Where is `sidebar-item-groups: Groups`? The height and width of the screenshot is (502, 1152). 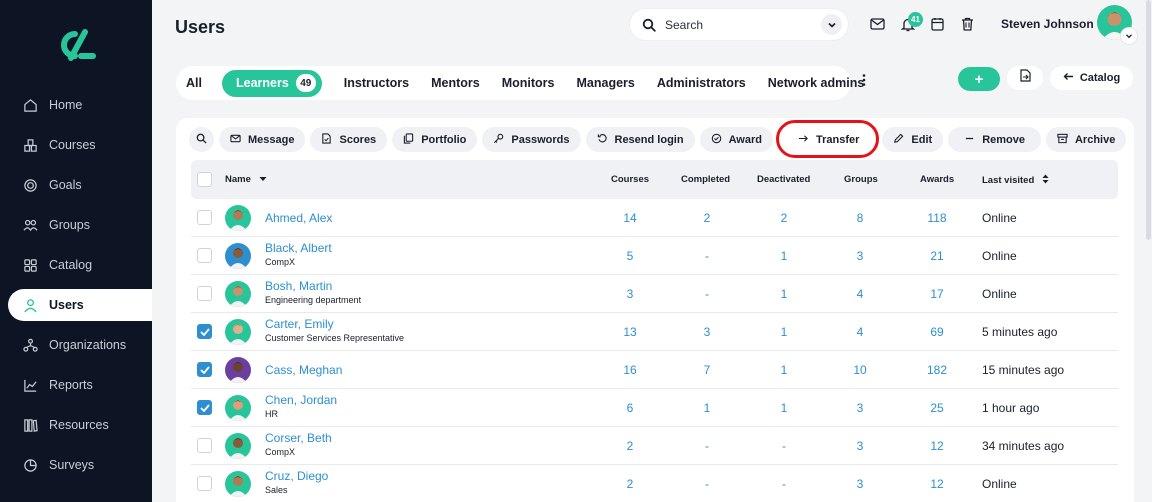 sidebar-item-groups: Groups is located at coordinates (76, 225).